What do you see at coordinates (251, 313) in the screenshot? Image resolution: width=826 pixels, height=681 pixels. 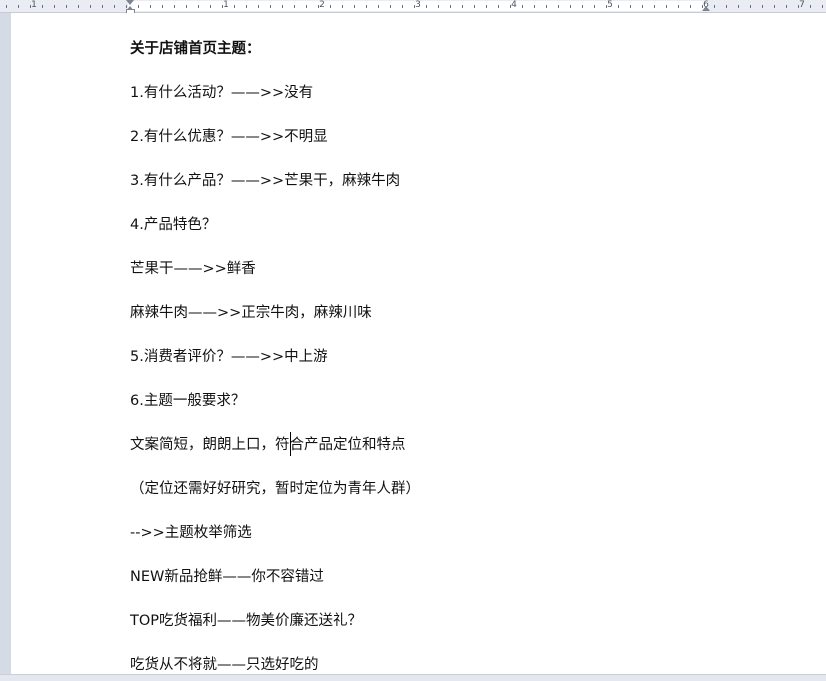 I see `doc-line-6: 麻辣牛肉——>>正宗牛肉，麻辣川味` at bounding box center [251, 313].